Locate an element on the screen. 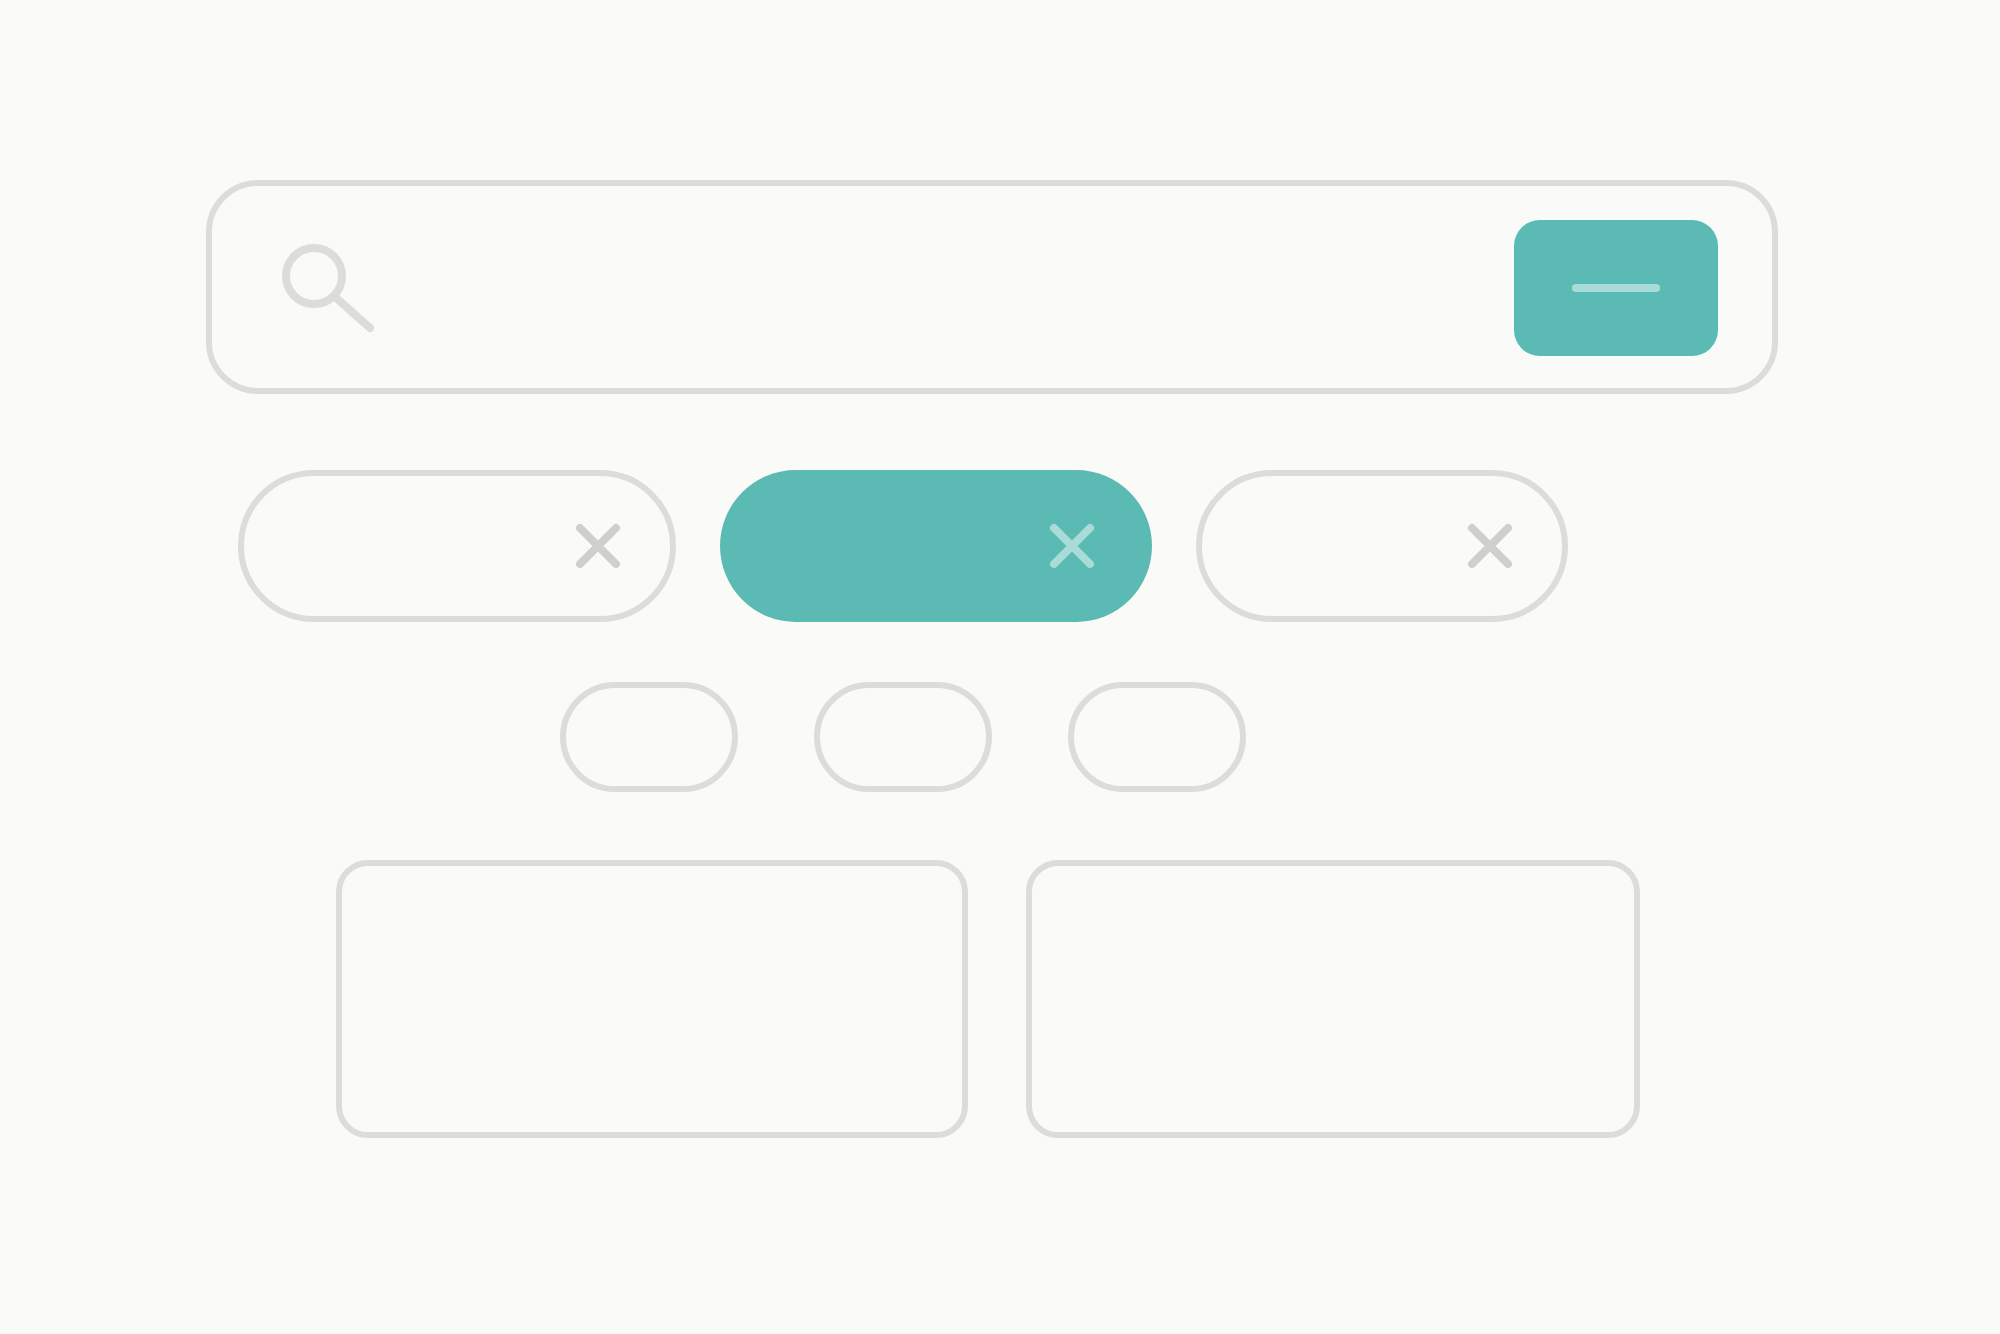  minus-icon is located at coordinates (1616, 287).